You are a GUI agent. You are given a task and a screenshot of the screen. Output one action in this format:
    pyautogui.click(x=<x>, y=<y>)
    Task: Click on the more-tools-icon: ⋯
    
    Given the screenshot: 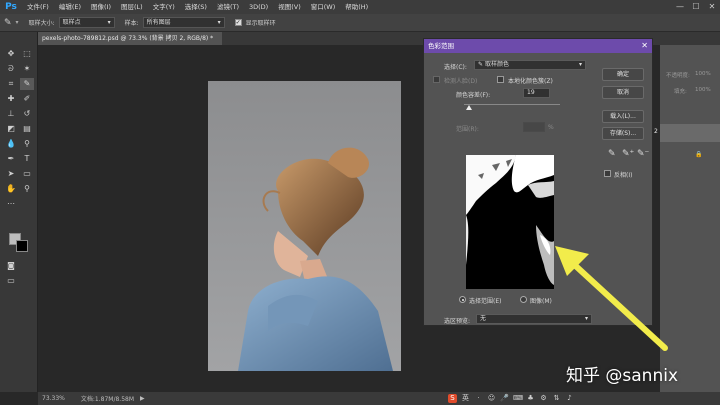 What is the action you would take?
    pyautogui.click(x=11, y=204)
    